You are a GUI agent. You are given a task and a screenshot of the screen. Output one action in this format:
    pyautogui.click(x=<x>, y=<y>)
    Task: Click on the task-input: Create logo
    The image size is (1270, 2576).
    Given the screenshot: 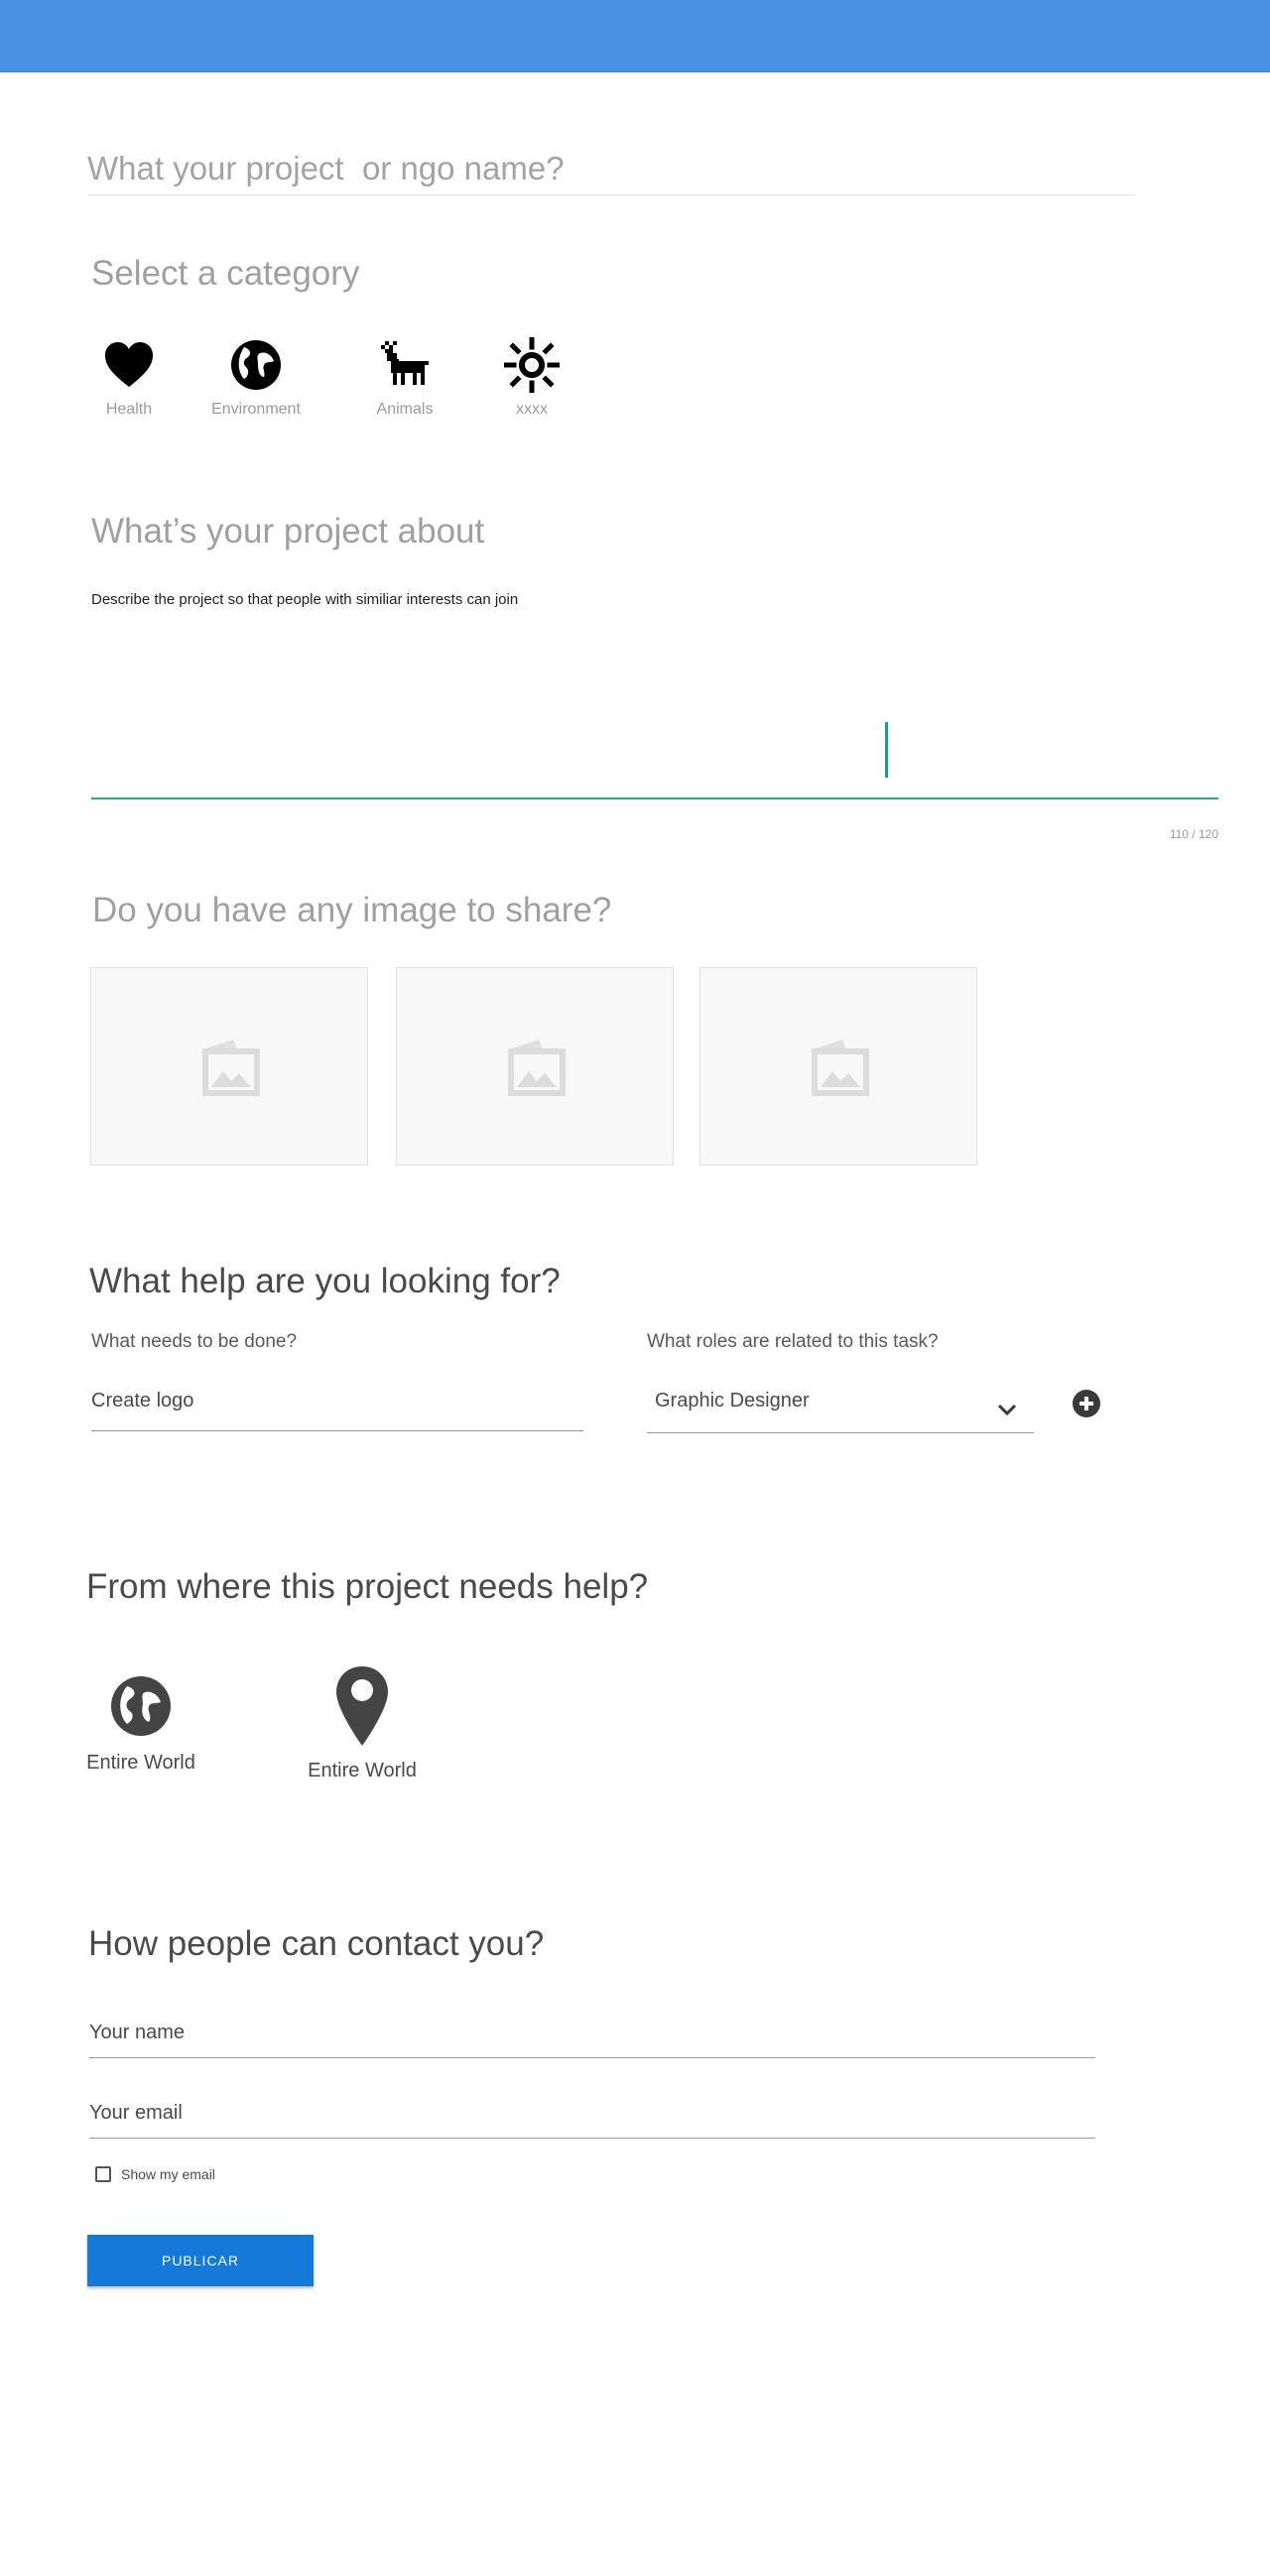 What is the action you would take?
    pyautogui.click(x=142, y=1401)
    